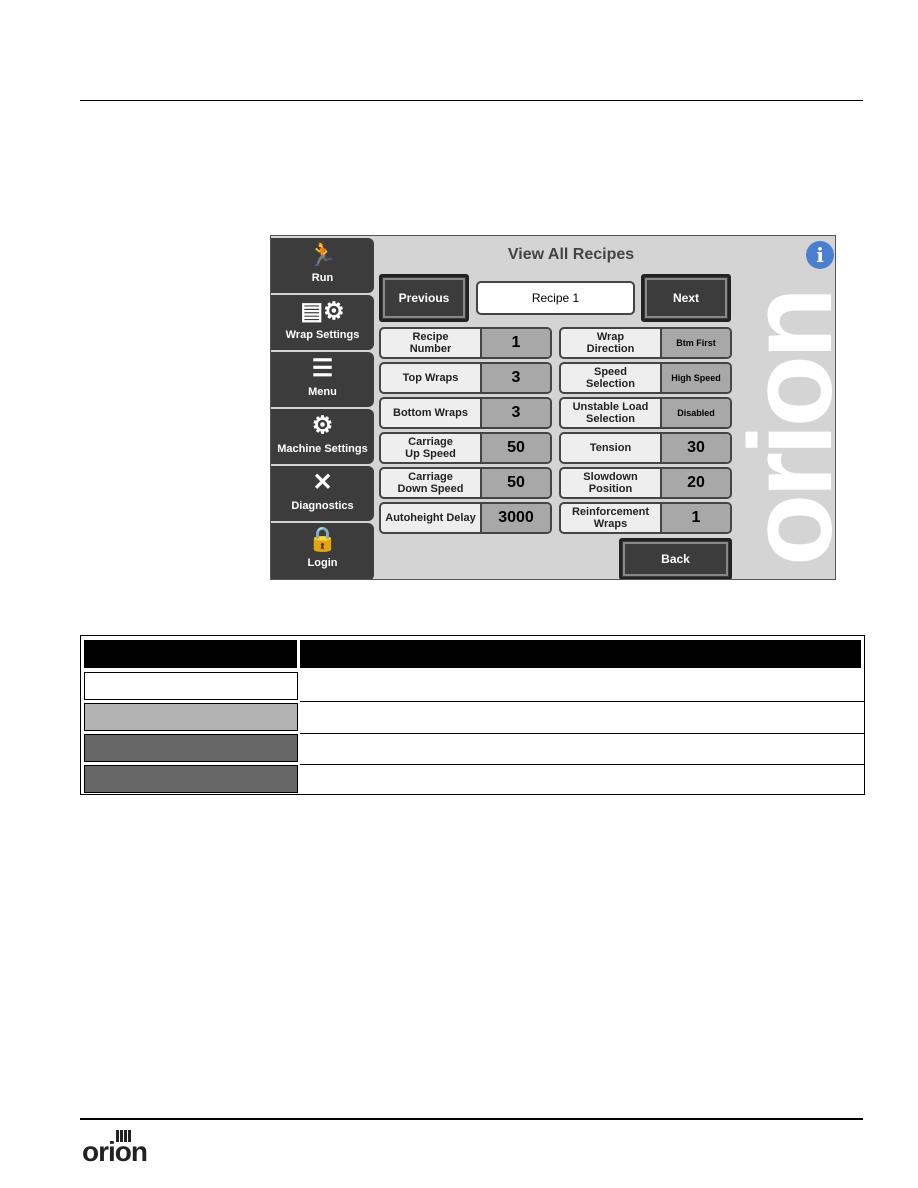 The image size is (918, 1188). Describe the element at coordinates (471, 100) in the screenshot. I see `header-rule` at that location.